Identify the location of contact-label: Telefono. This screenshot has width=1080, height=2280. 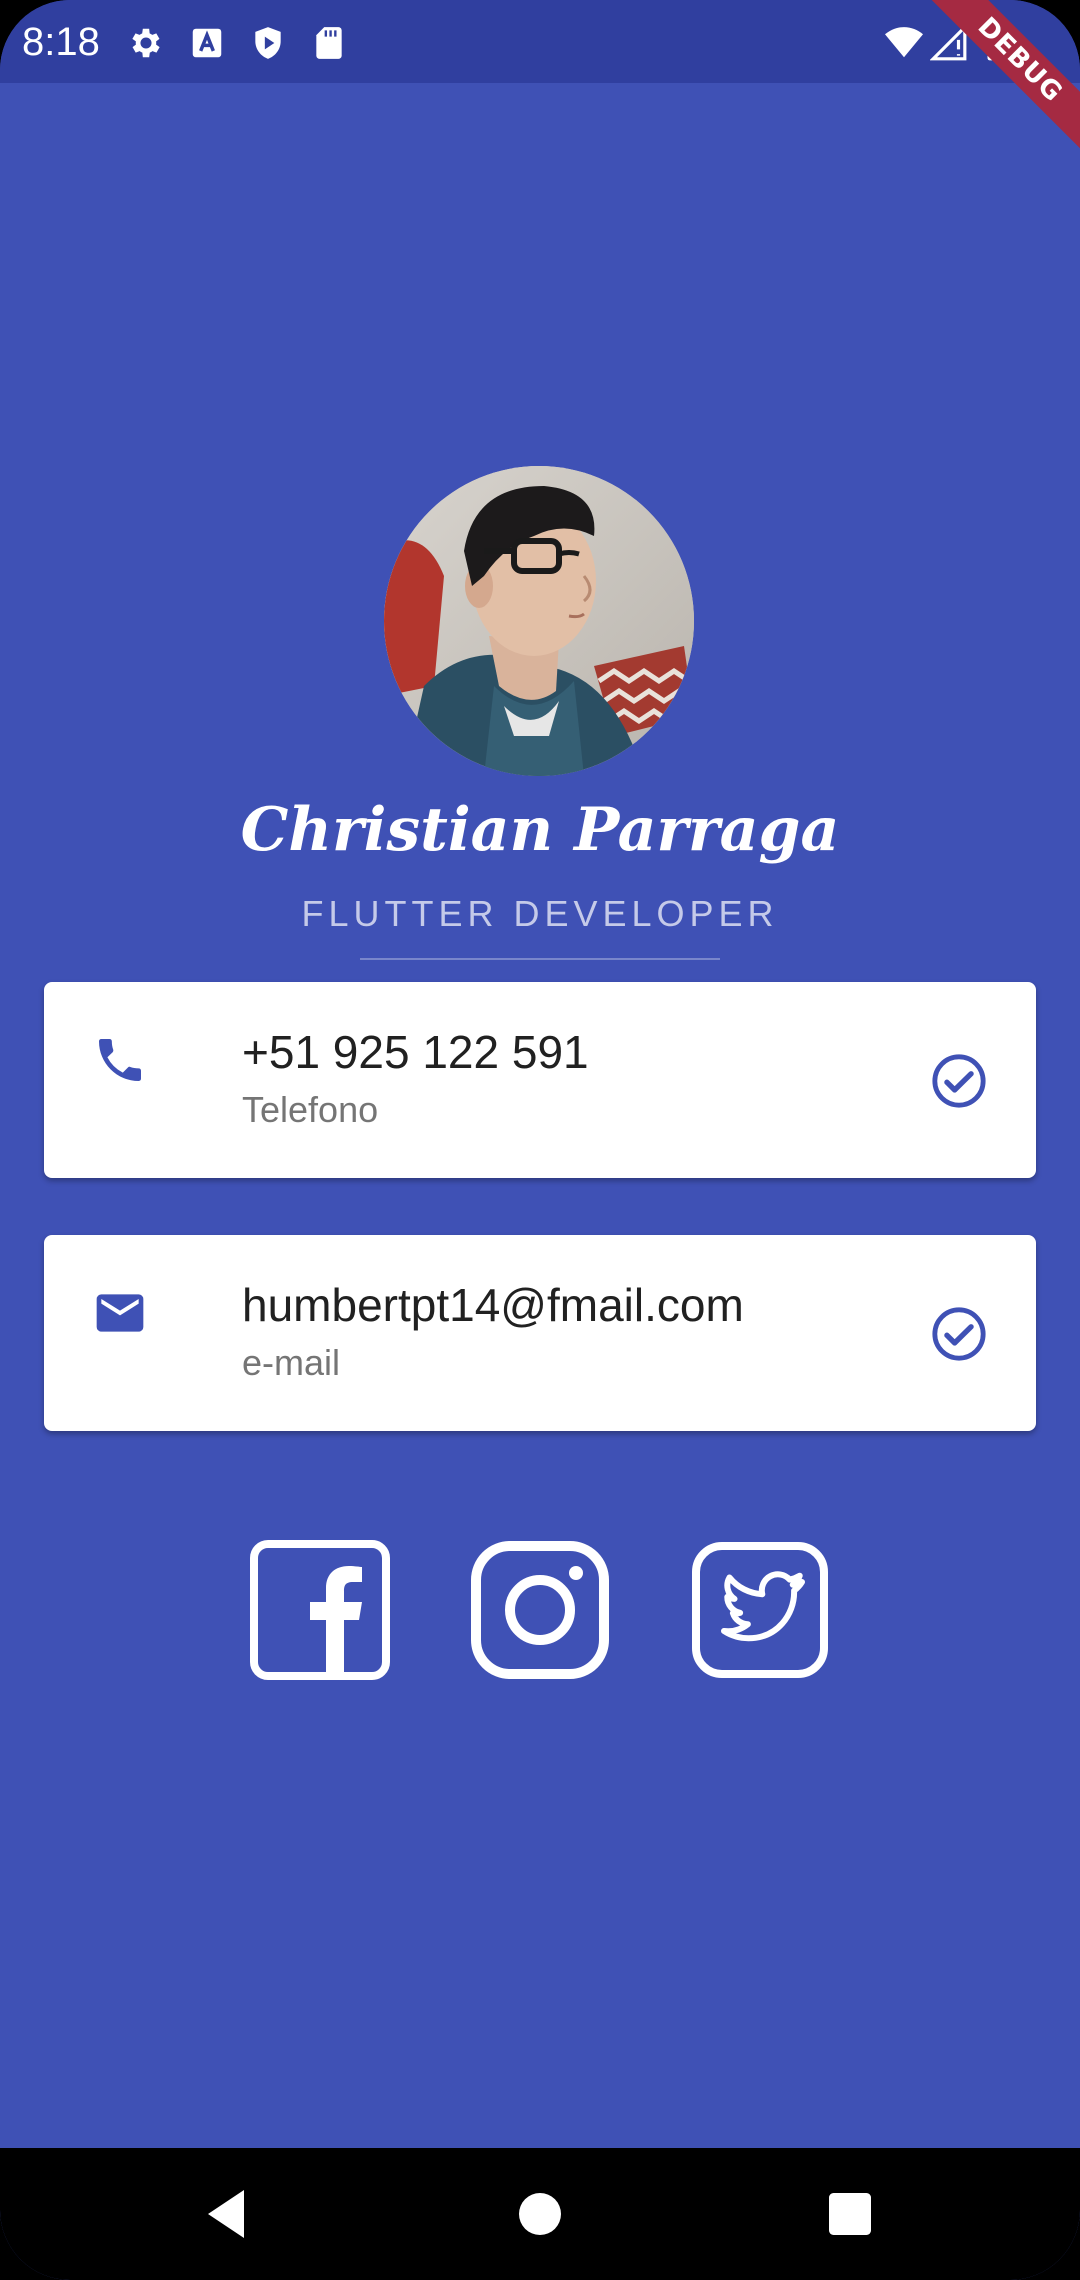
(310, 1109).